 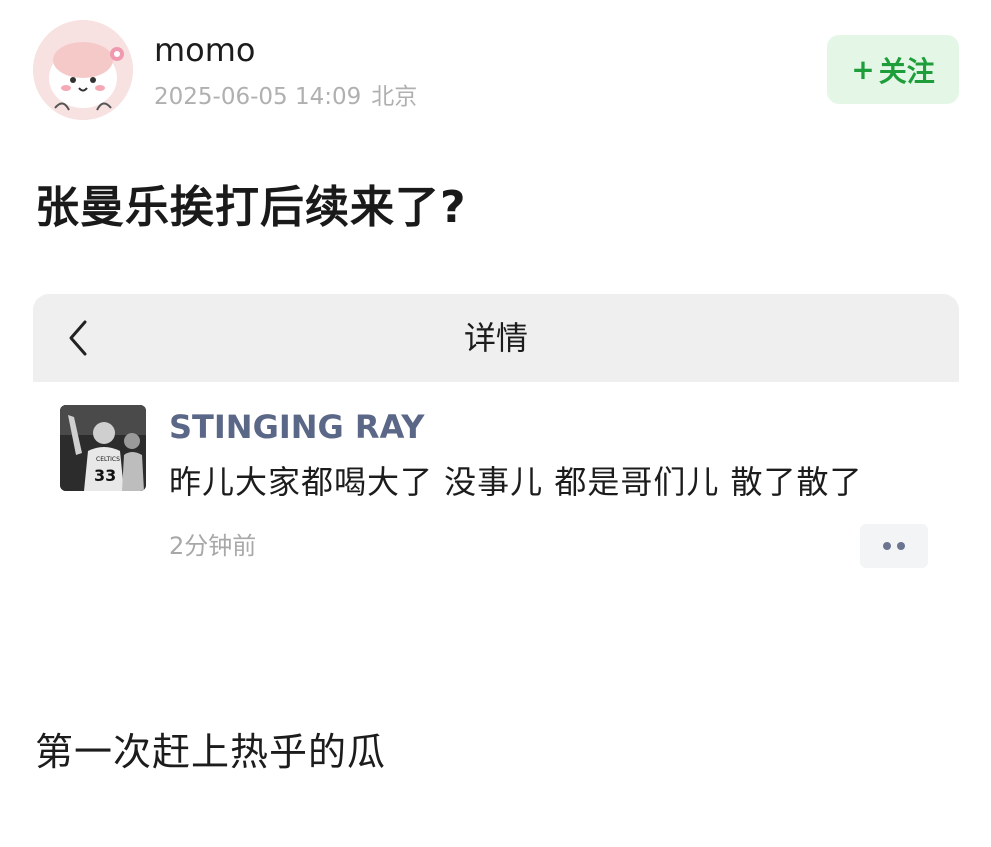 What do you see at coordinates (258, 97) in the screenshot?
I see `post-date: 2025-06-05 14:09` at bounding box center [258, 97].